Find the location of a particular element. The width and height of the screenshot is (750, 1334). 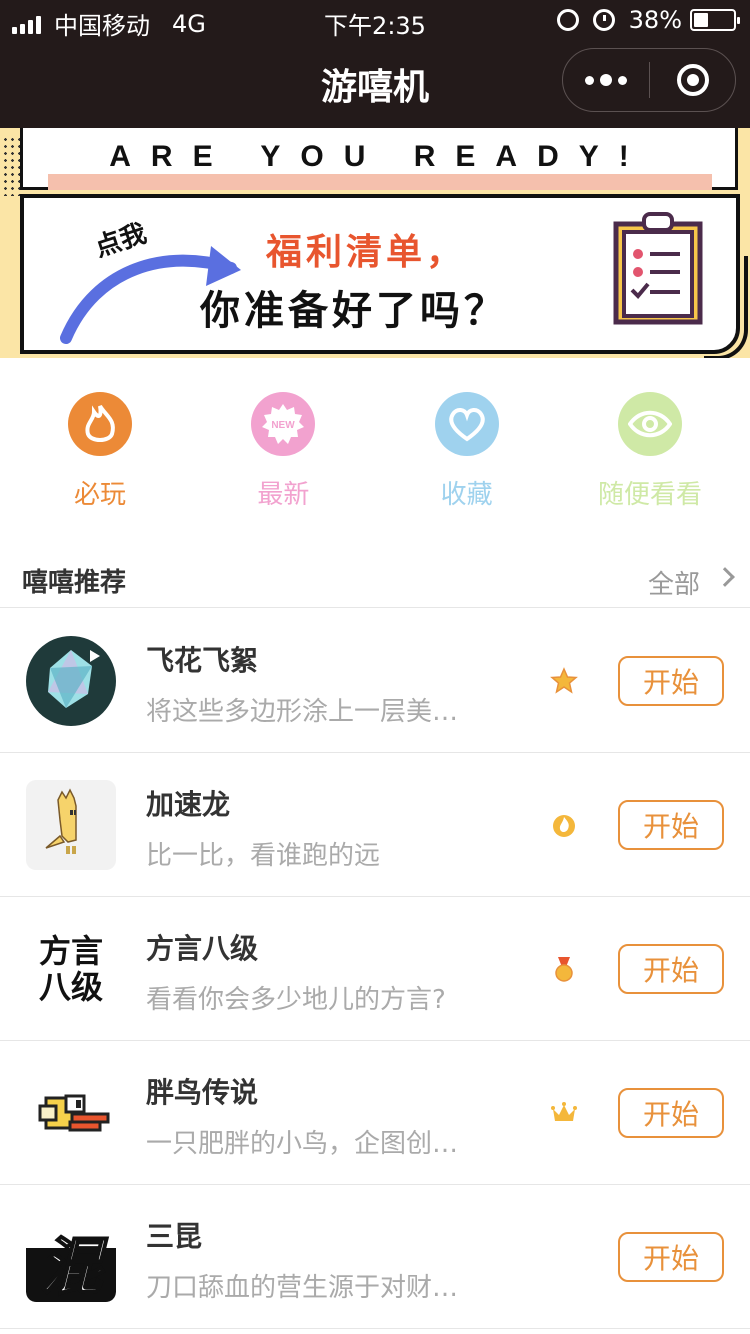

banner-question: 你准备好了吗？ is located at coordinates (354, 311).